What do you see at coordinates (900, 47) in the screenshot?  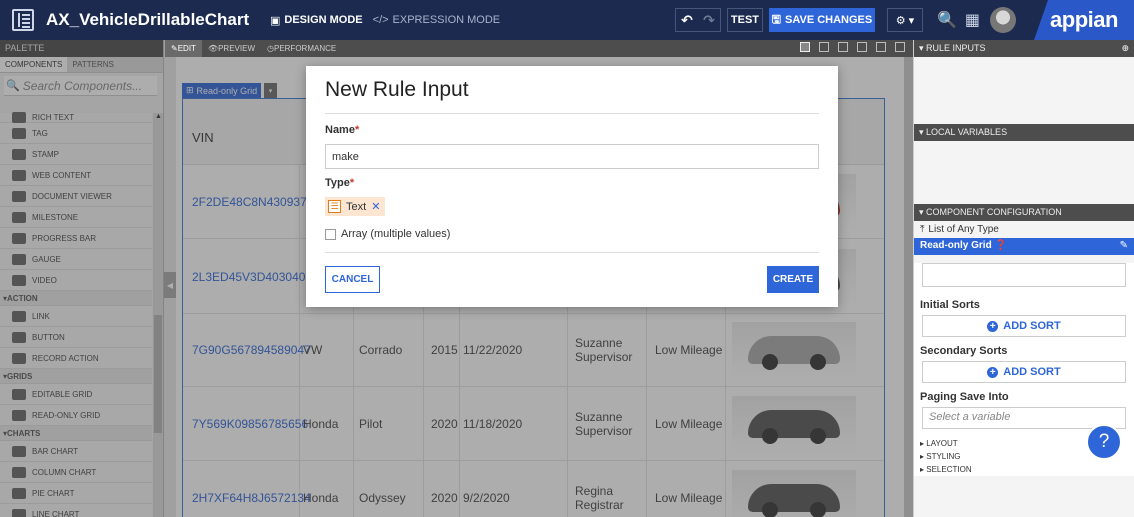 I see `phone-icon` at bounding box center [900, 47].